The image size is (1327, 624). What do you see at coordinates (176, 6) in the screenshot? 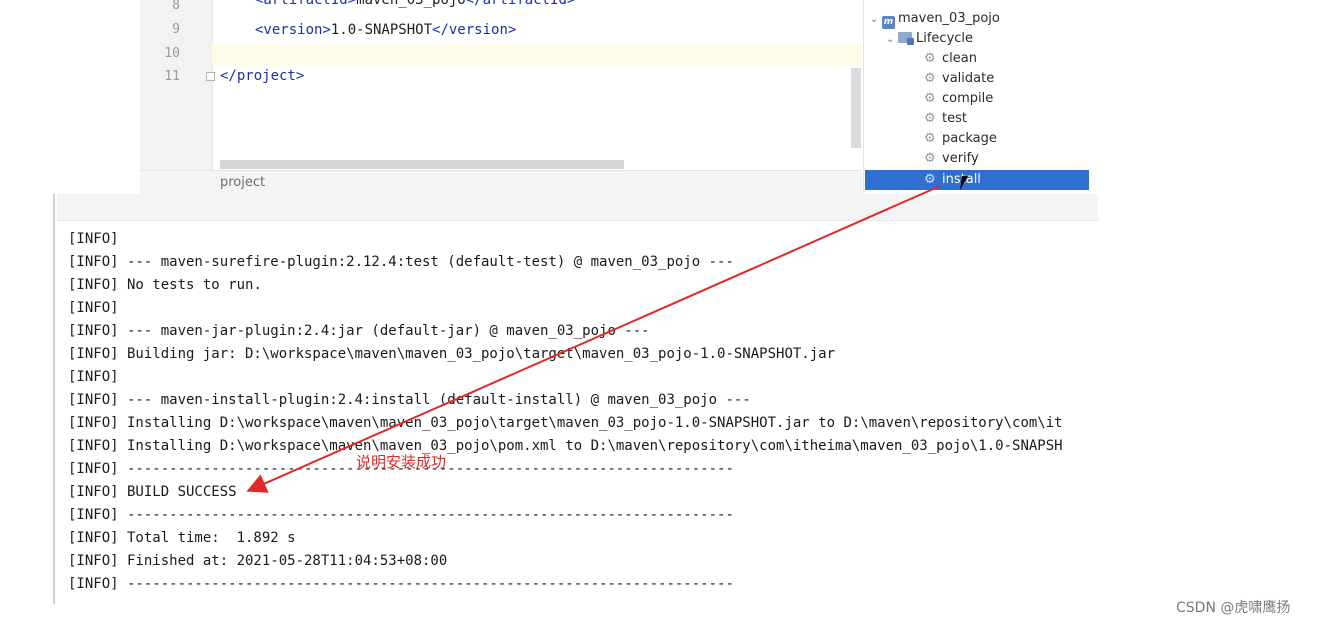
I see `line-number: 8` at bounding box center [176, 6].